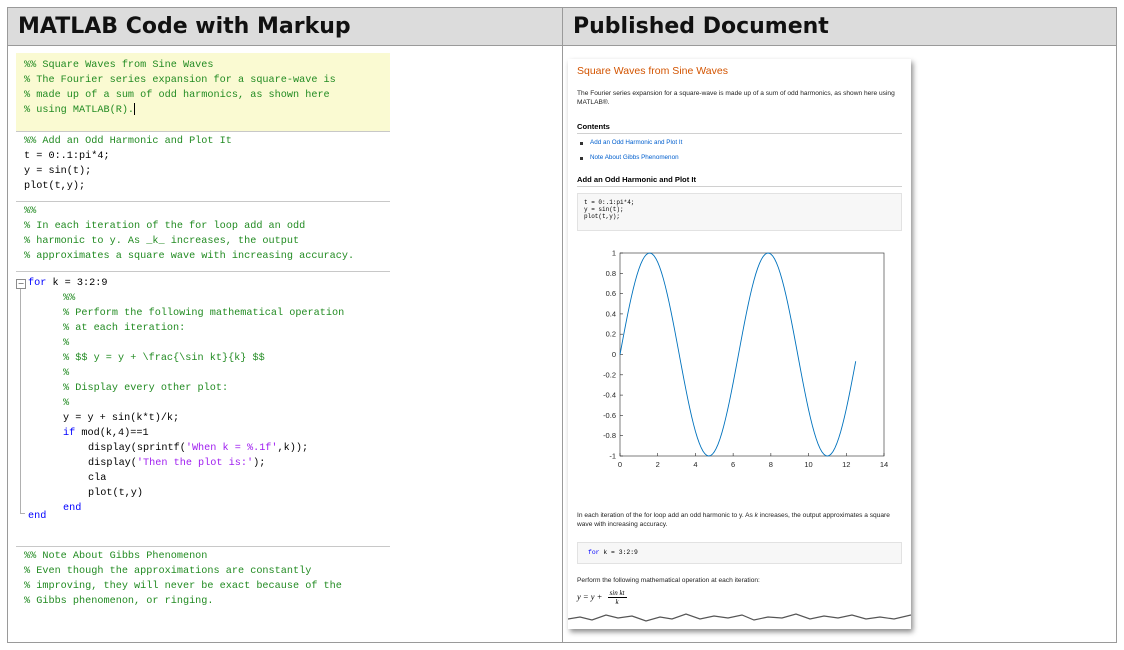 The width and height of the screenshot is (1124, 650). I want to click on contents-link: Add an Odd Harmonic and Plot It, so click(636, 142).